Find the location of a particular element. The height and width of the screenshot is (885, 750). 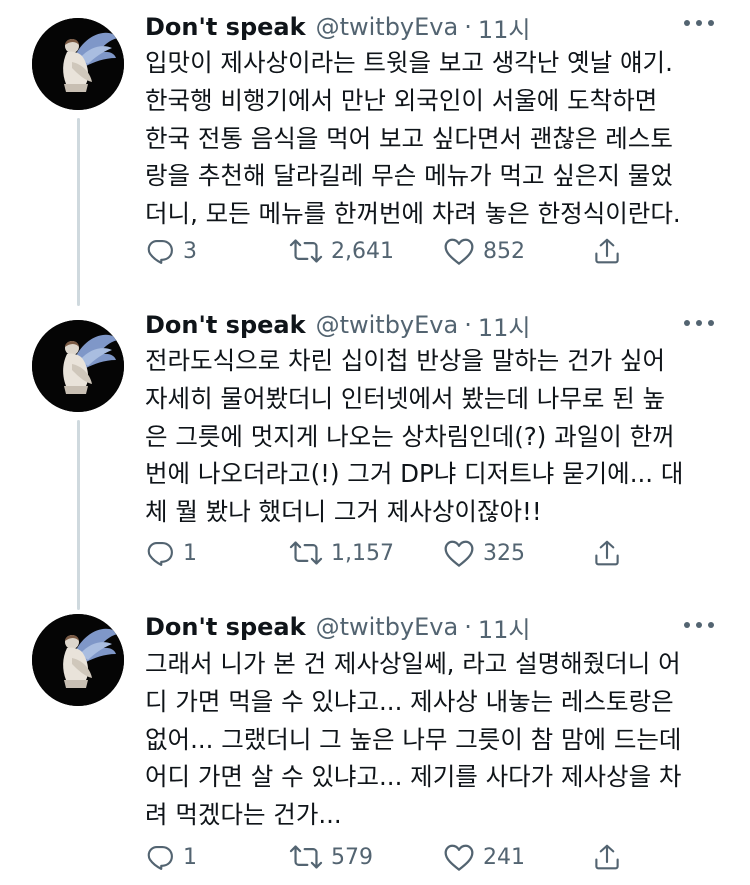

tweet-text-line: 자세히 물어봤더니 인터넷에서 봤는데 나무로 된 높 is located at coordinates (405, 398).